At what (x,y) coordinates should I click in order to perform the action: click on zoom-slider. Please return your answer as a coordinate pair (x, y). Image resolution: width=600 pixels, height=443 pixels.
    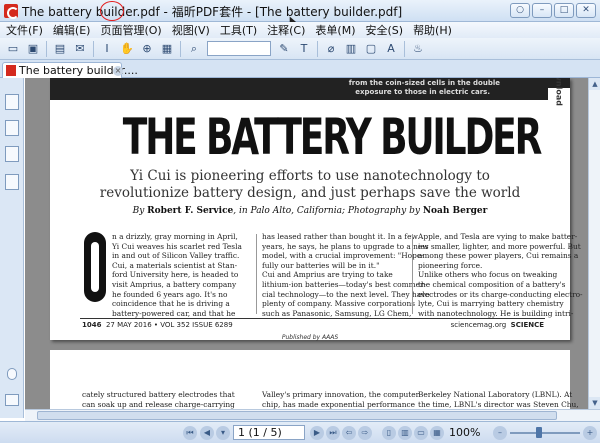
    Looking at the image, I should click on (545, 433).